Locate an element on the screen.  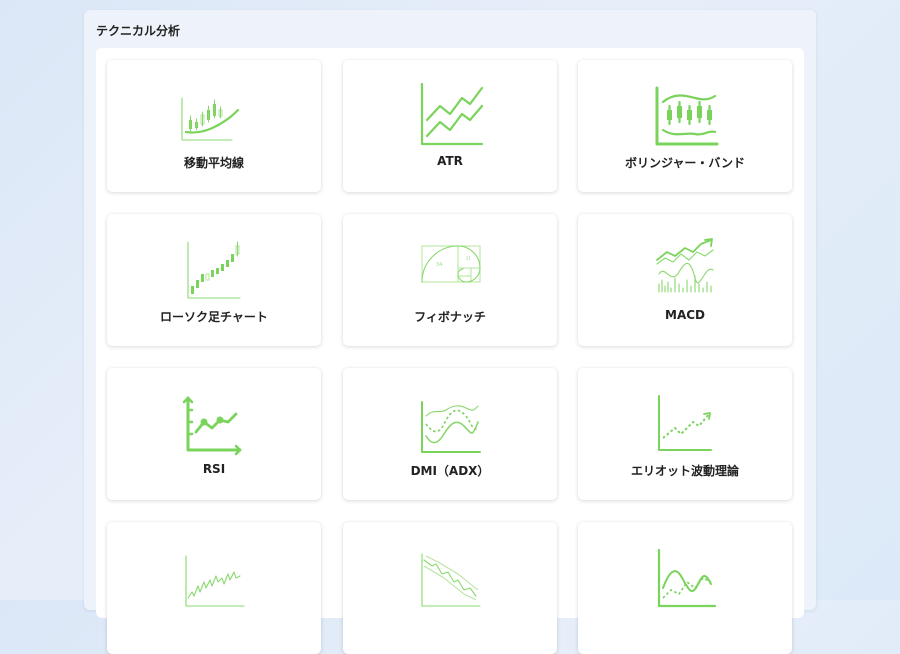
card-label: エリオット波動理論 is located at coordinates (684, 471).